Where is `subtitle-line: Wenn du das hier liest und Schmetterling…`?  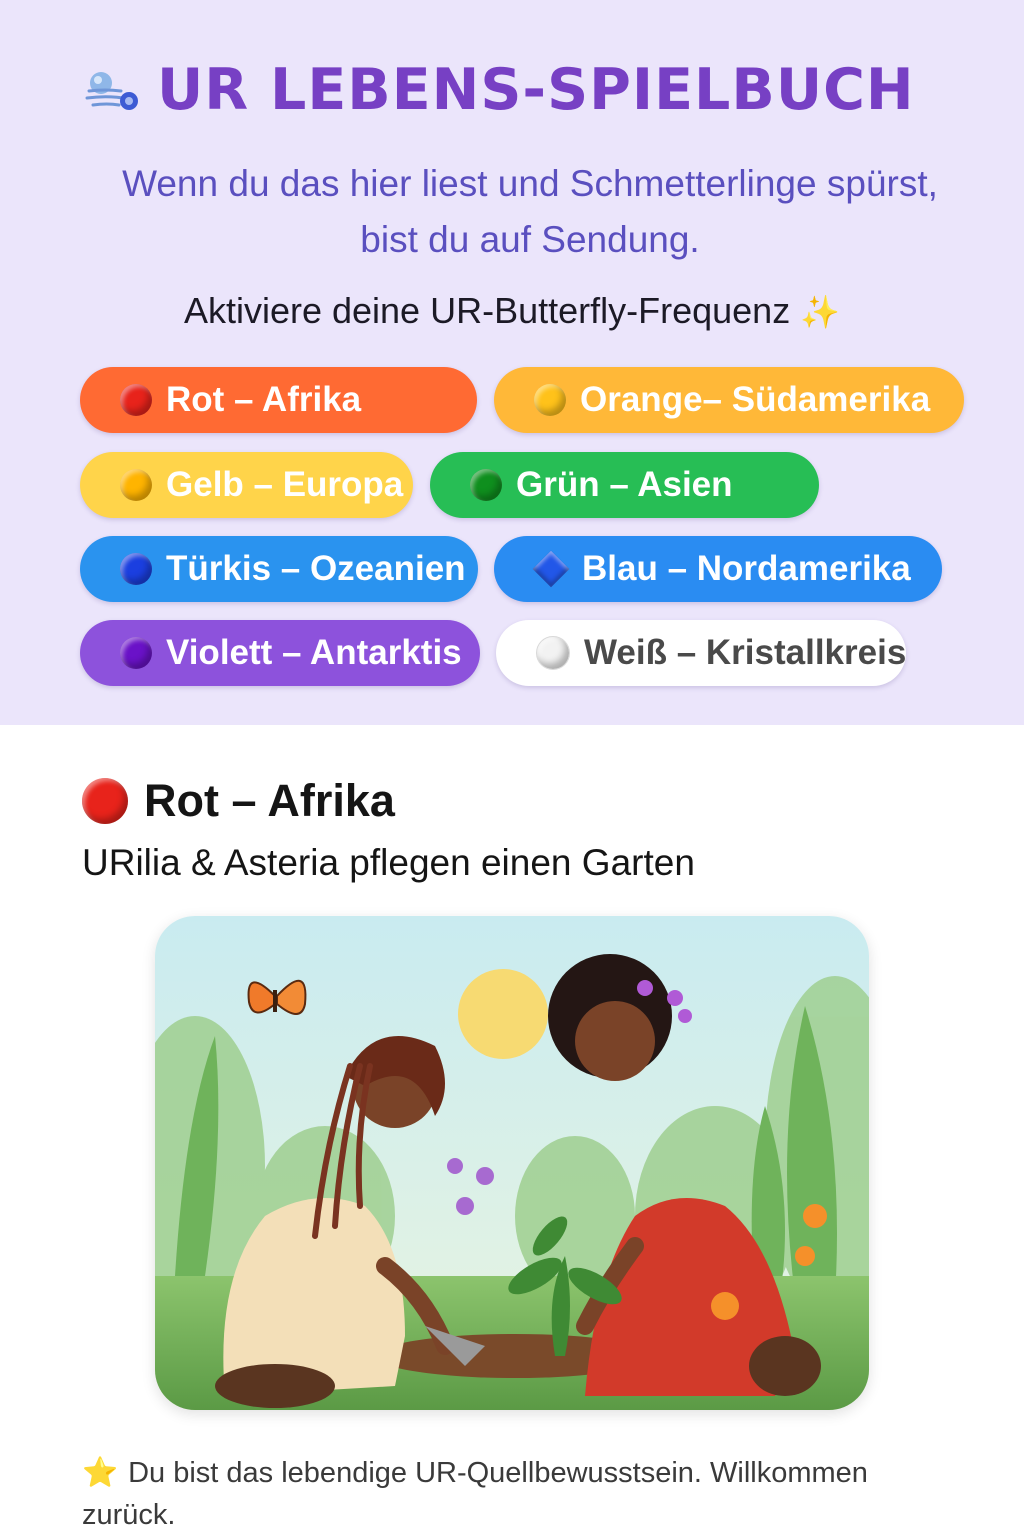
subtitle-line: Wenn du das hier liest und Schmetterling… is located at coordinates (530, 183).